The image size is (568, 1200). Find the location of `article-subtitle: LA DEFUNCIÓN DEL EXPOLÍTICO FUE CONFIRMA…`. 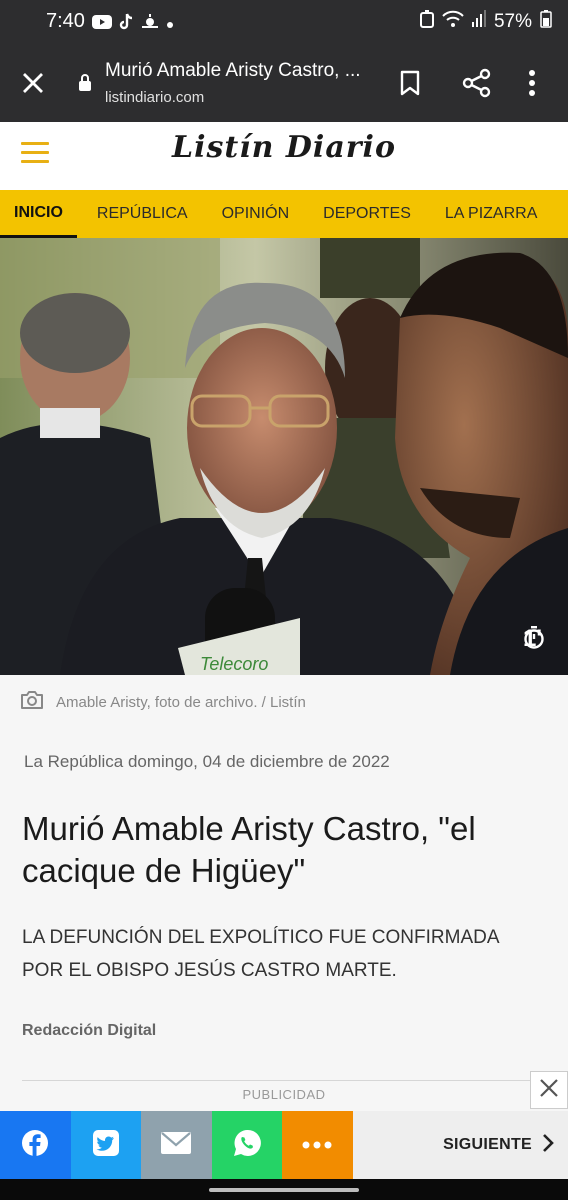

article-subtitle: LA DEFUNCIÓN DEL EXPOLÍTICO FUE CONFIRMA… is located at coordinates (260, 954).